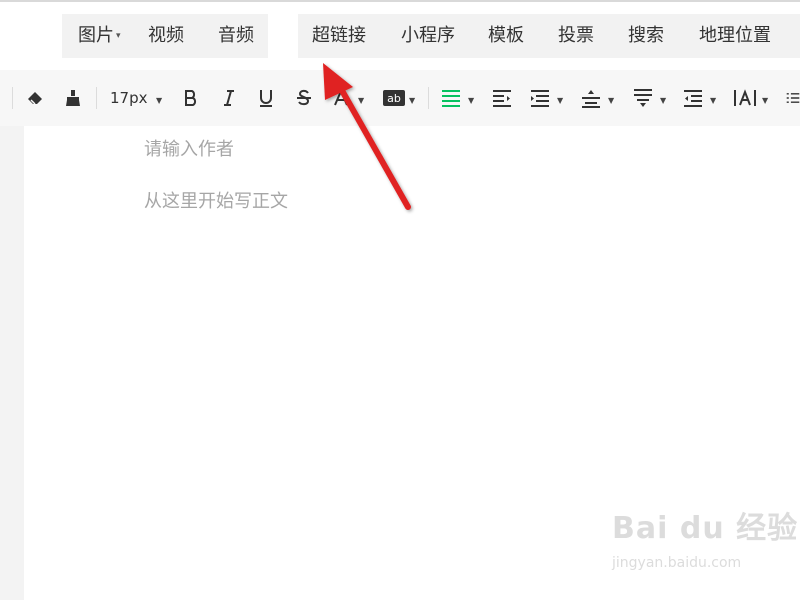 The image size is (800, 600). What do you see at coordinates (705, 528) in the screenshot?
I see `watermark-brand: Bai du 经验` at bounding box center [705, 528].